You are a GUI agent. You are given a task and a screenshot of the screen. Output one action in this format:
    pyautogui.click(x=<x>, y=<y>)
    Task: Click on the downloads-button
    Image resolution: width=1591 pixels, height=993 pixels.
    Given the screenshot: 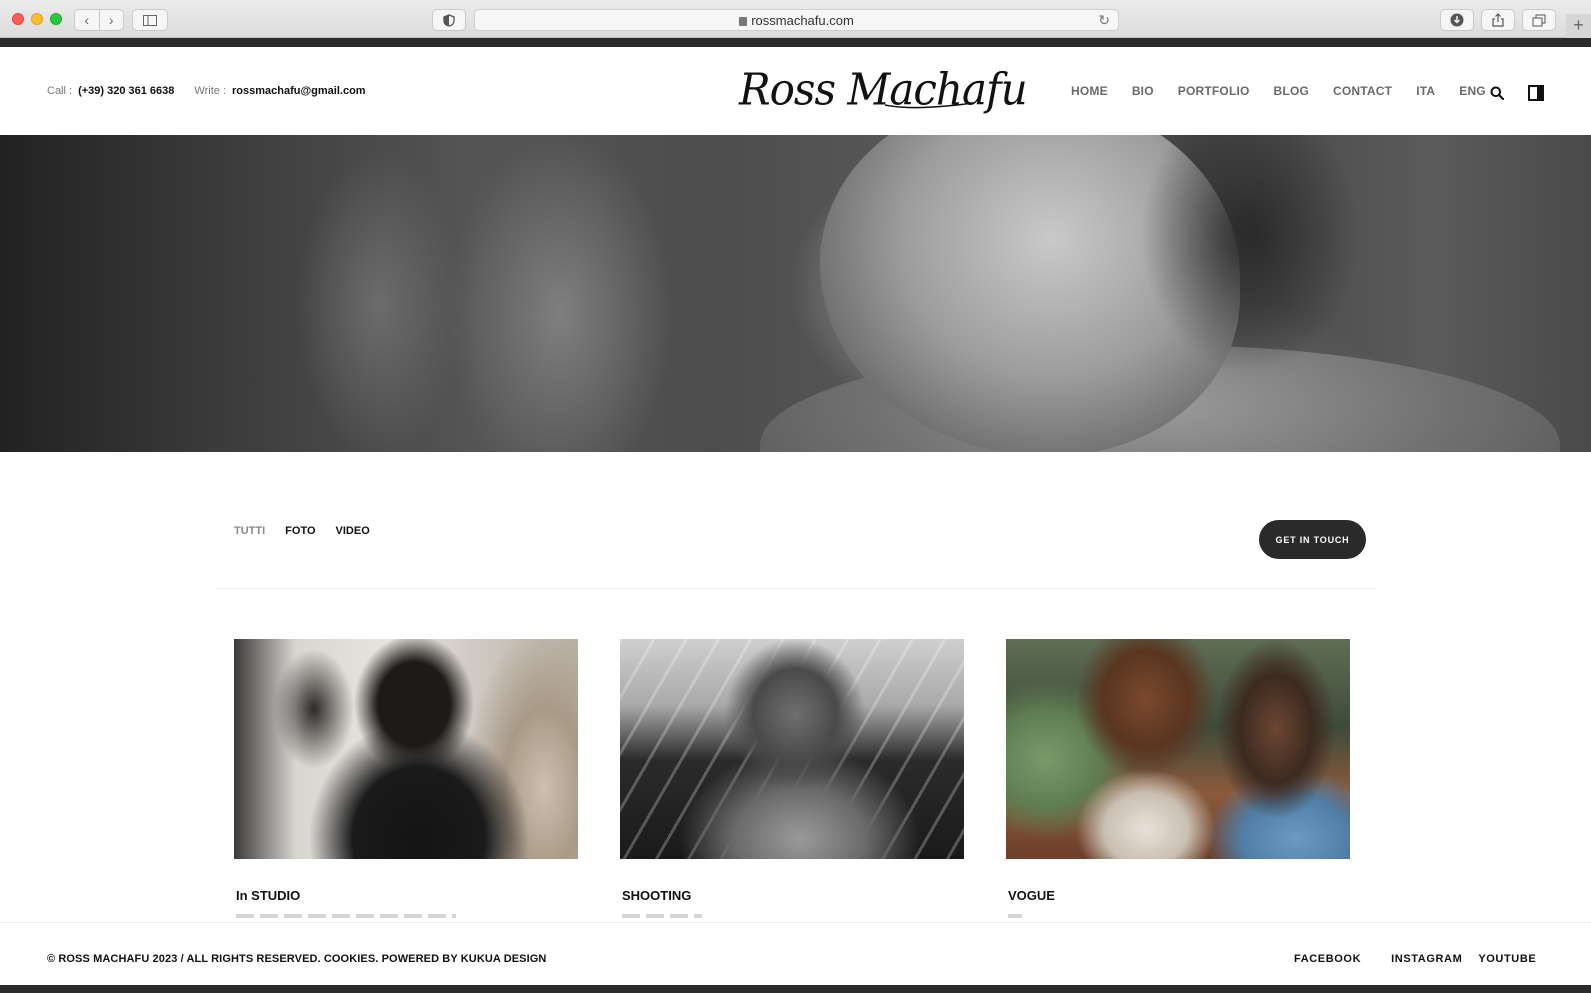 What is the action you would take?
    pyautogui.click(x=1457, y=20)
    